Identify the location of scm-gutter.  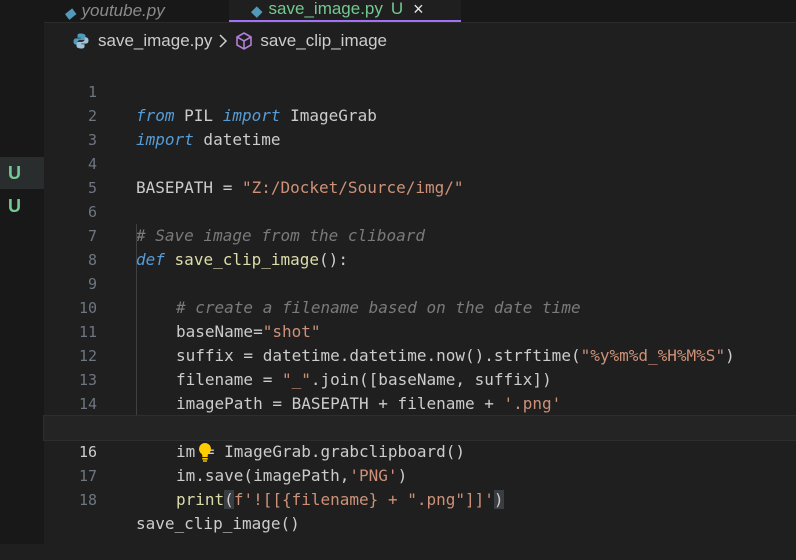
(22, 272).